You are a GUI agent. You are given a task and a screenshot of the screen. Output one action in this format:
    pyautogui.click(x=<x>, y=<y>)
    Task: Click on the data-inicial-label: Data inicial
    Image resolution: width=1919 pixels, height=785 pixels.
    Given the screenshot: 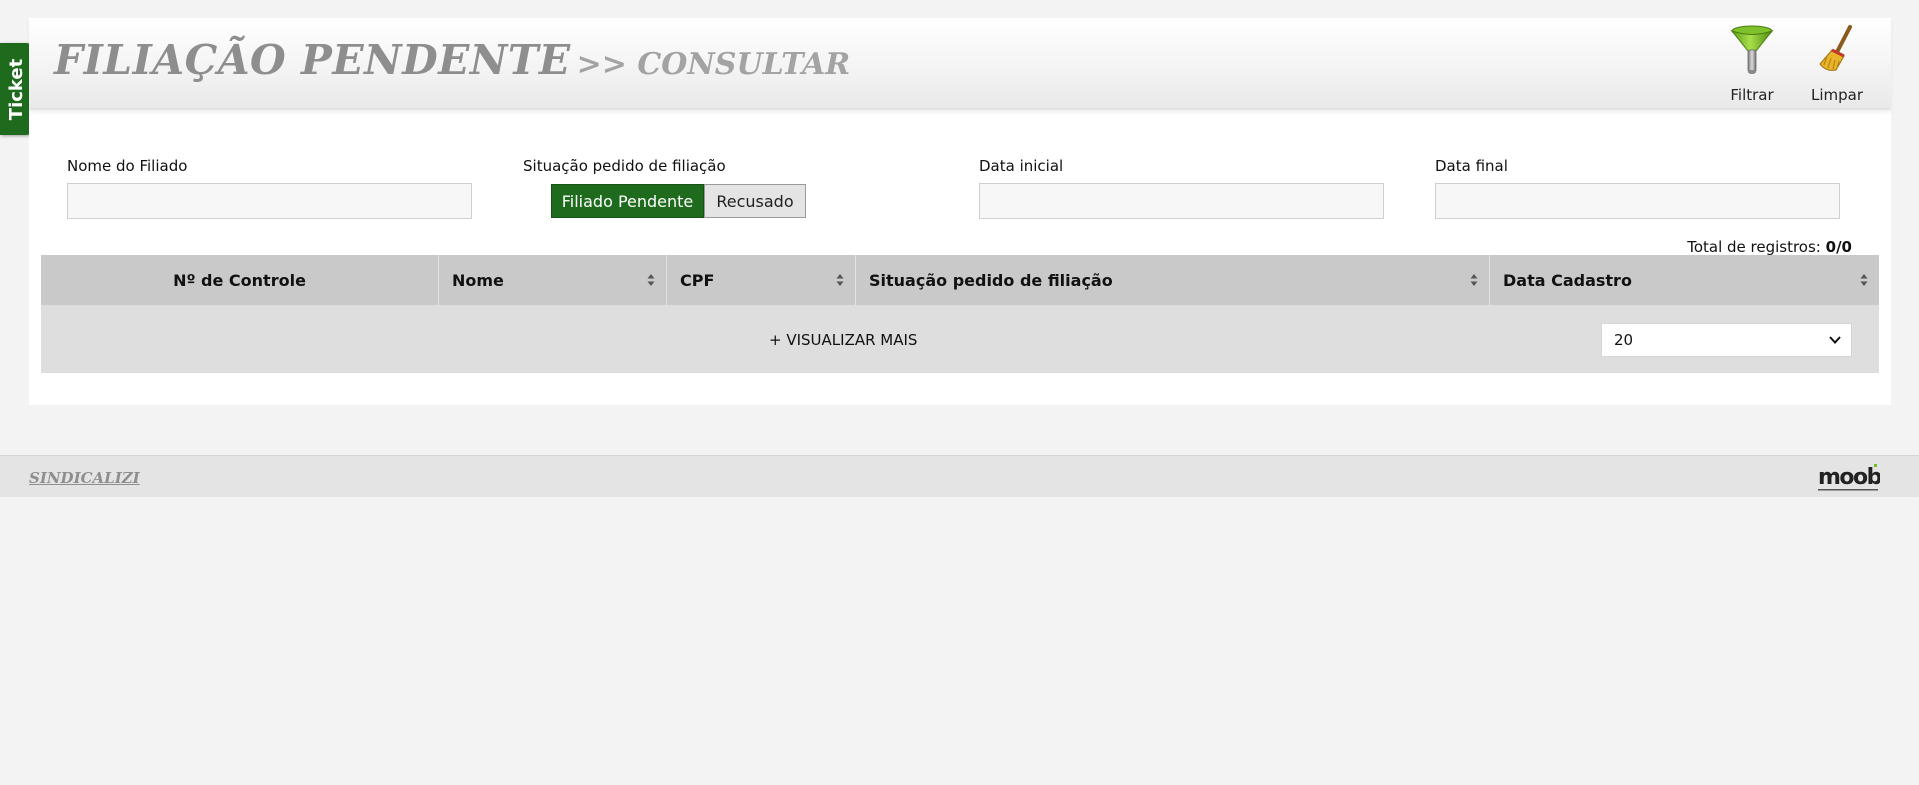 What is the action you would take?
    pyautogui.click(x=1021, y=166)
    